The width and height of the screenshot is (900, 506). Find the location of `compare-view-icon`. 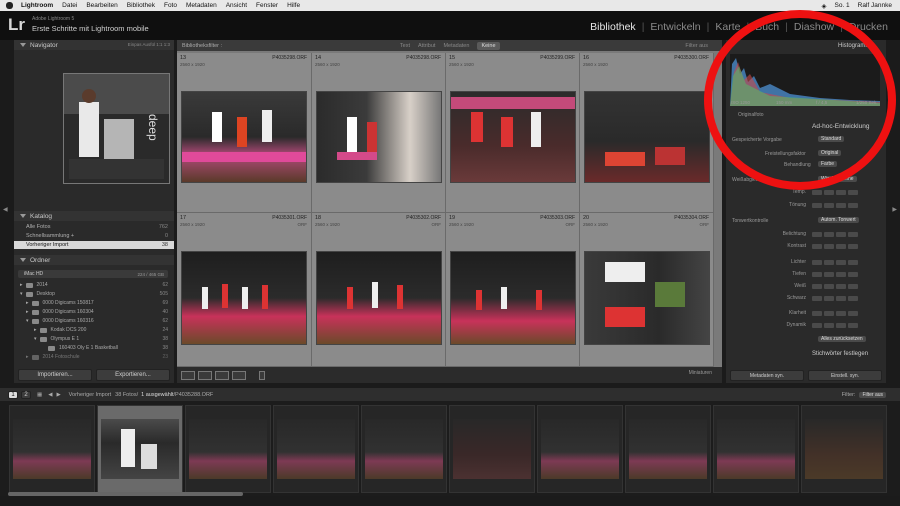

compare-view-icon is located at coordinates (222, 375).